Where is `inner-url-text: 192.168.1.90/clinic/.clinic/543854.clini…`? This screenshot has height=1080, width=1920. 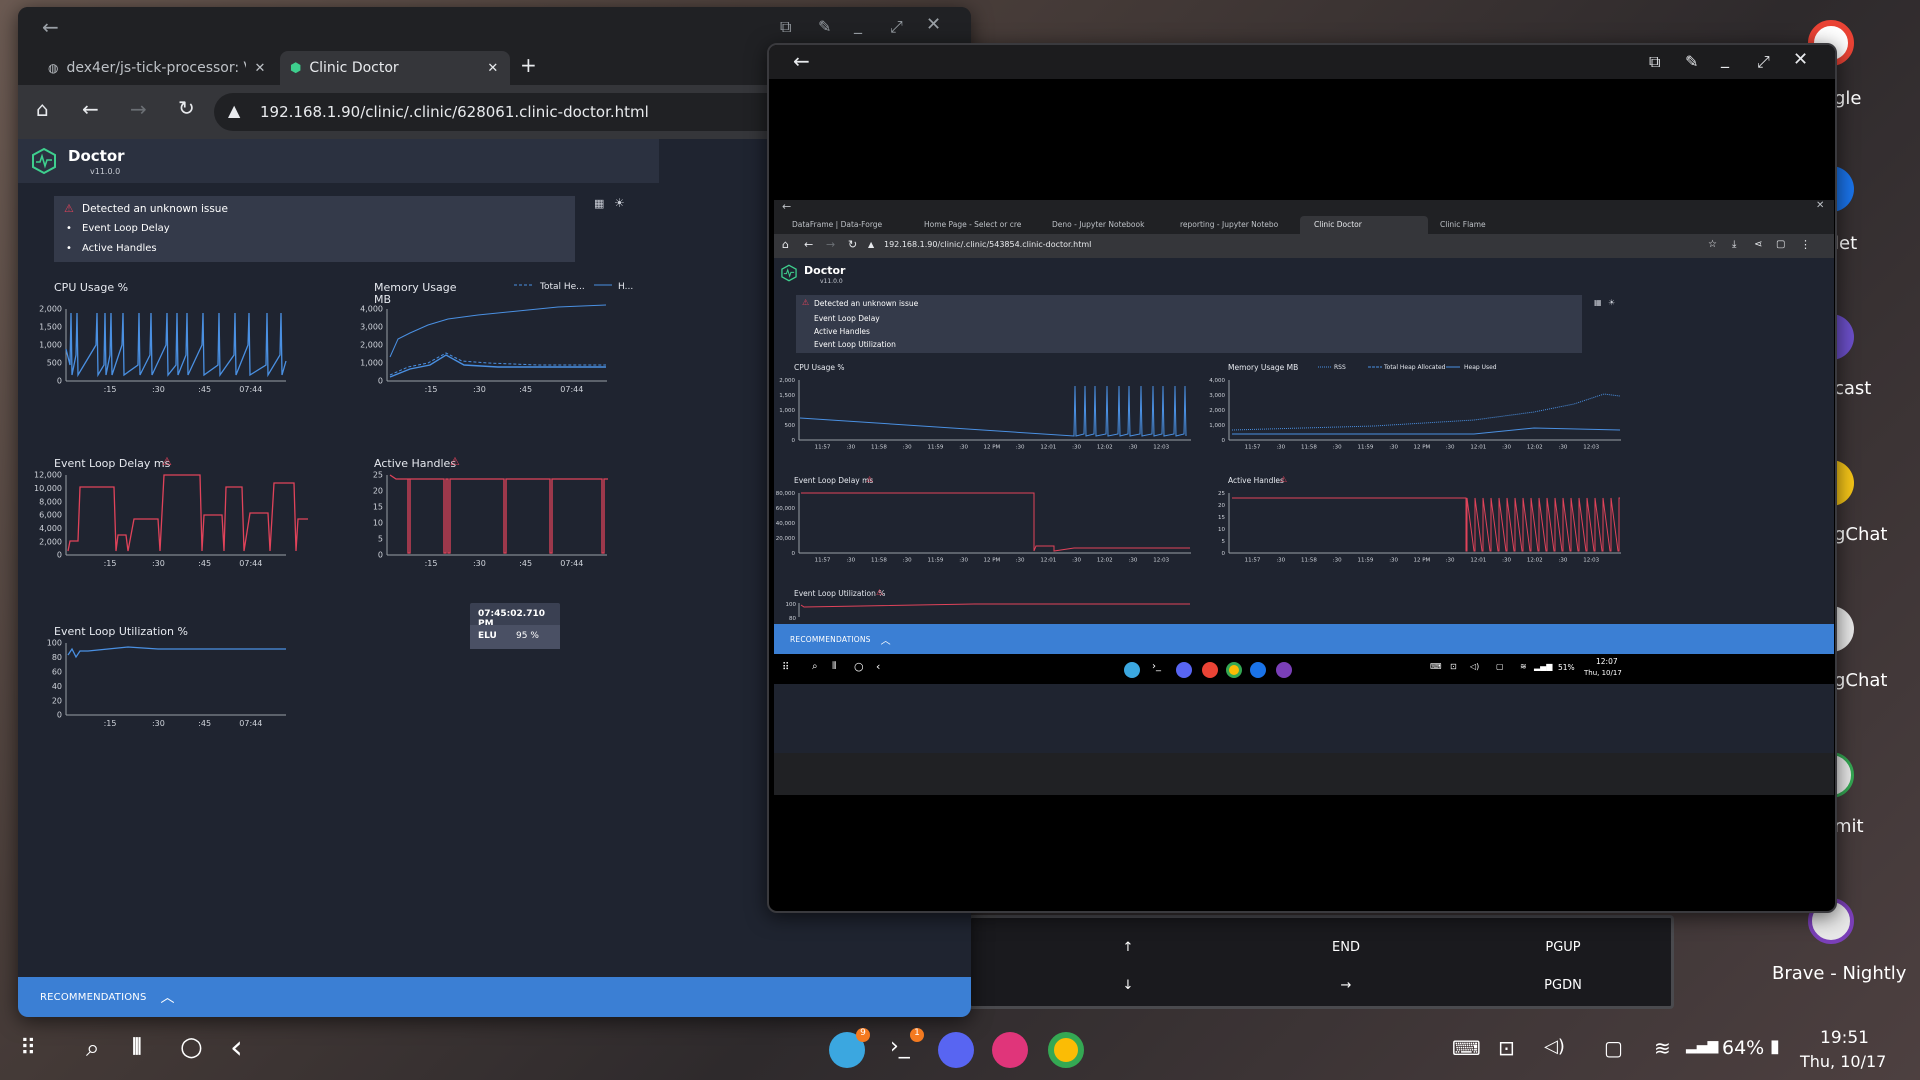
inner-url-text: 192.168.1.90/clinic/.clinic/543854.clini… is located at coordinates (987, 244).